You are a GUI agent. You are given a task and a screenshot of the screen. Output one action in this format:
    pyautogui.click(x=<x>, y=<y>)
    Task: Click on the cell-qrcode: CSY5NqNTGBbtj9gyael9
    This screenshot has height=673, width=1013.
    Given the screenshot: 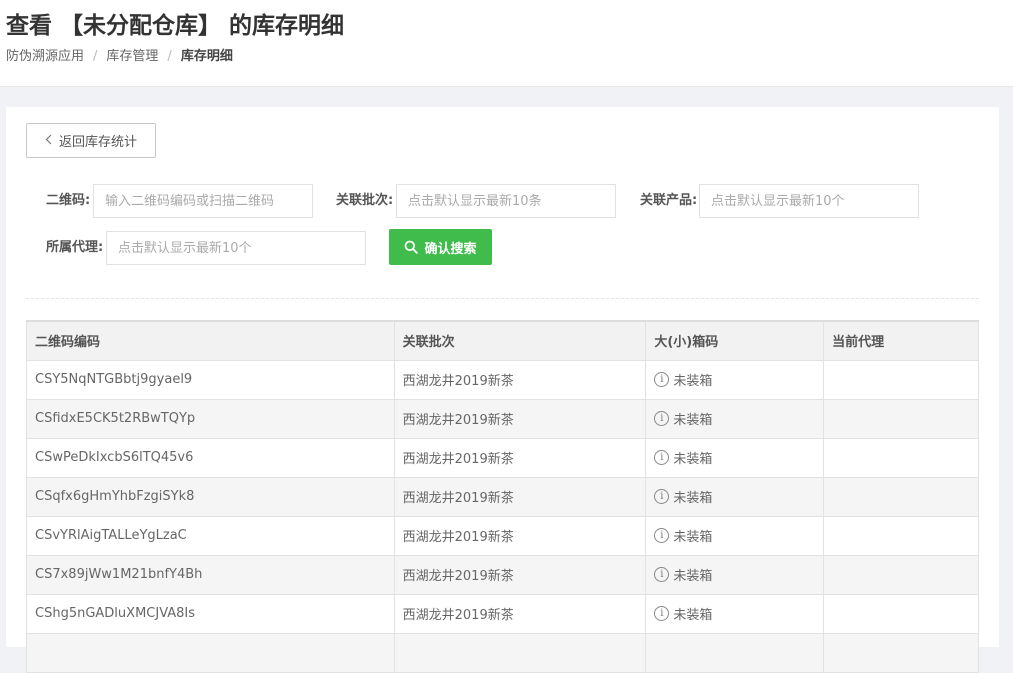 What is the action you would take?
    pyautogui.click(x=210, y=379)
    